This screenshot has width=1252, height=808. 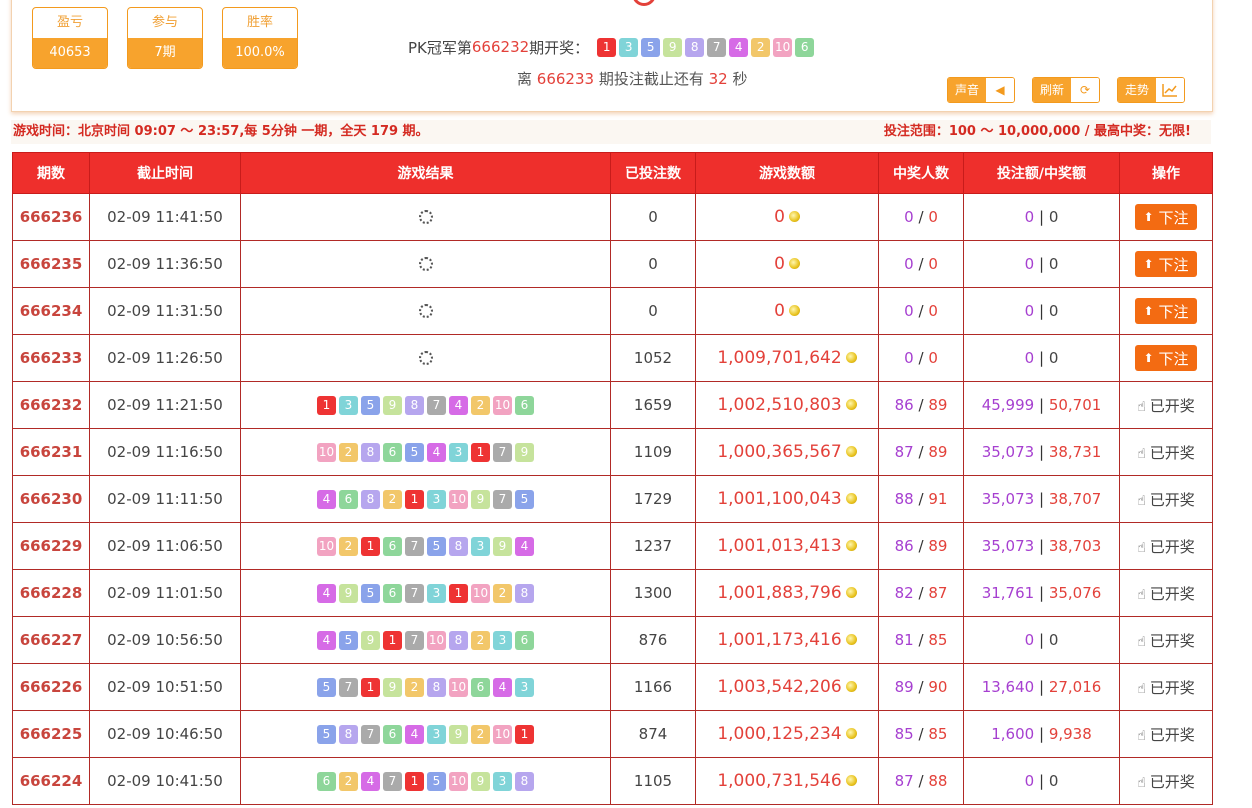 What do you see at coordinates (425, 405) in the screenshot?
I see `result-balls: 1 3 5 9 8 7 4 2 10 6` at bounding box center [425, 405].